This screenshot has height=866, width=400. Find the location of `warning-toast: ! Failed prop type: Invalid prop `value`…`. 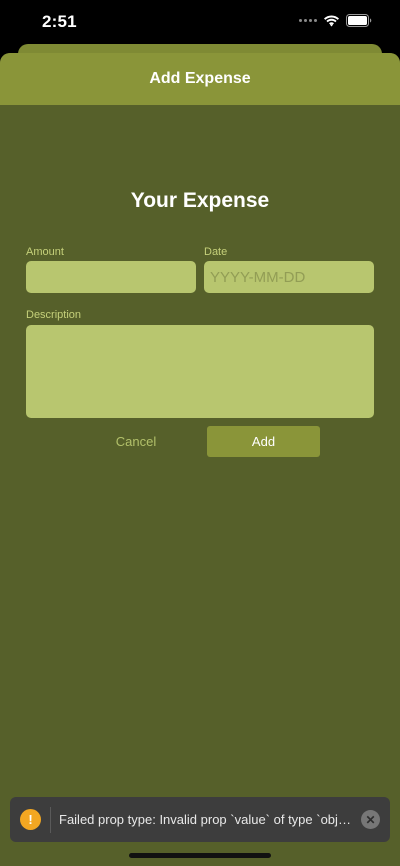

warning-toast: ! Failed prop type: Invalid prop `value`… is located at coordinates (200, 819).